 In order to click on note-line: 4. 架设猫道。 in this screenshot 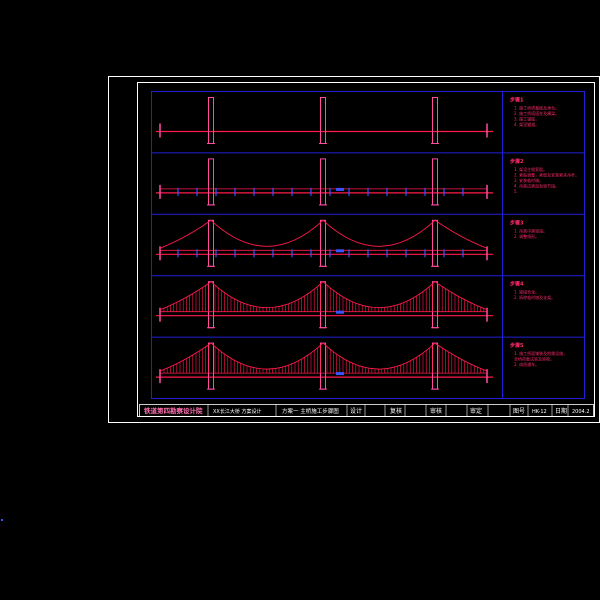, I will do `click(526, 124)`.